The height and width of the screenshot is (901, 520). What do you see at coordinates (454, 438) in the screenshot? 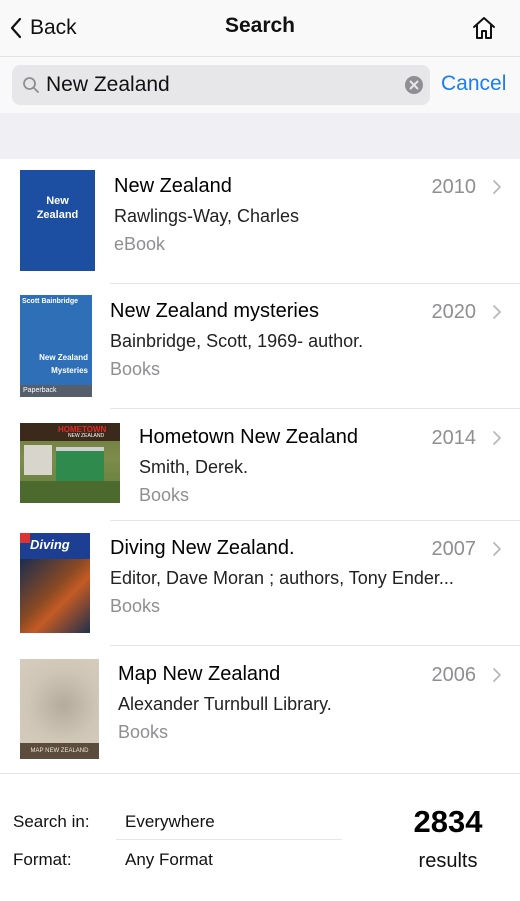
I see `result-year: 2014` at bounding box center [454, 438].